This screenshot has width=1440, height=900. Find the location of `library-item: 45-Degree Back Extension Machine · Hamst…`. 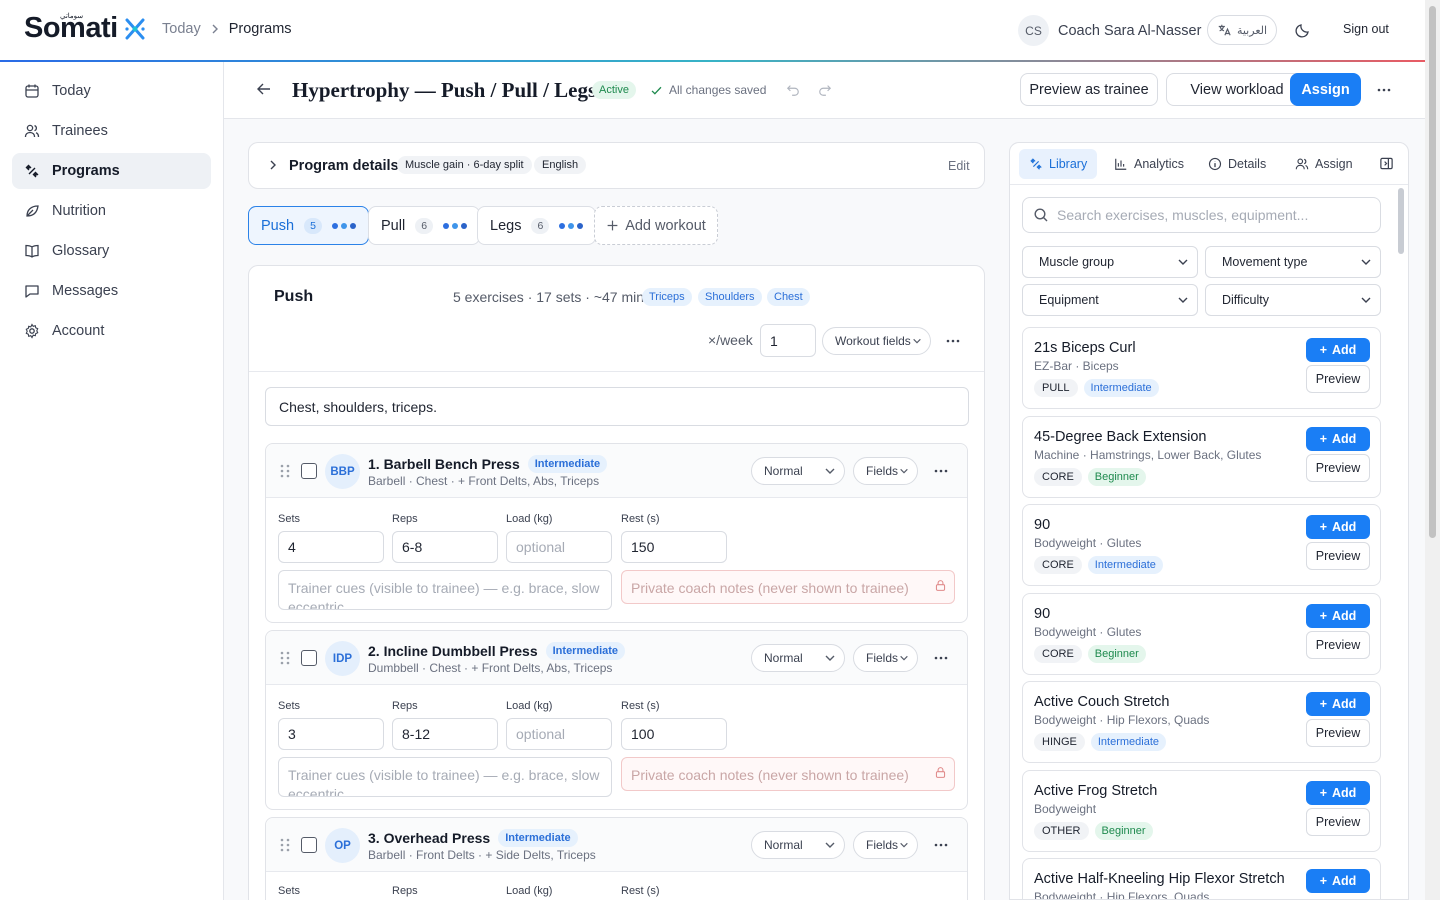

library-item: 45-Degree Back Extension Machine · Hamst… is located at coordinates (1201, 457).